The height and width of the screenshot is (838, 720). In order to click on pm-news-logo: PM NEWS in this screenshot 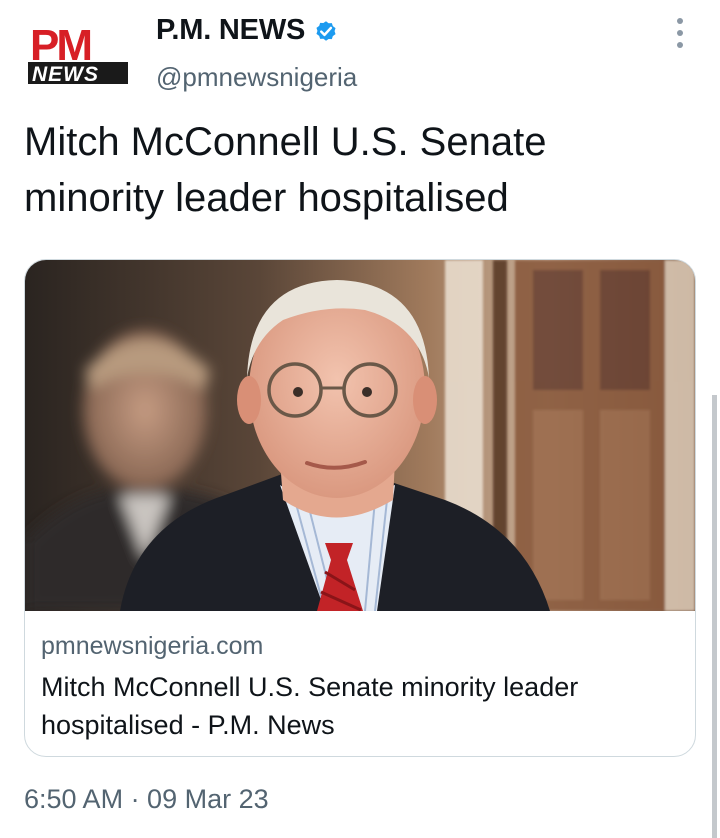, I will do `click(78, 54)`.